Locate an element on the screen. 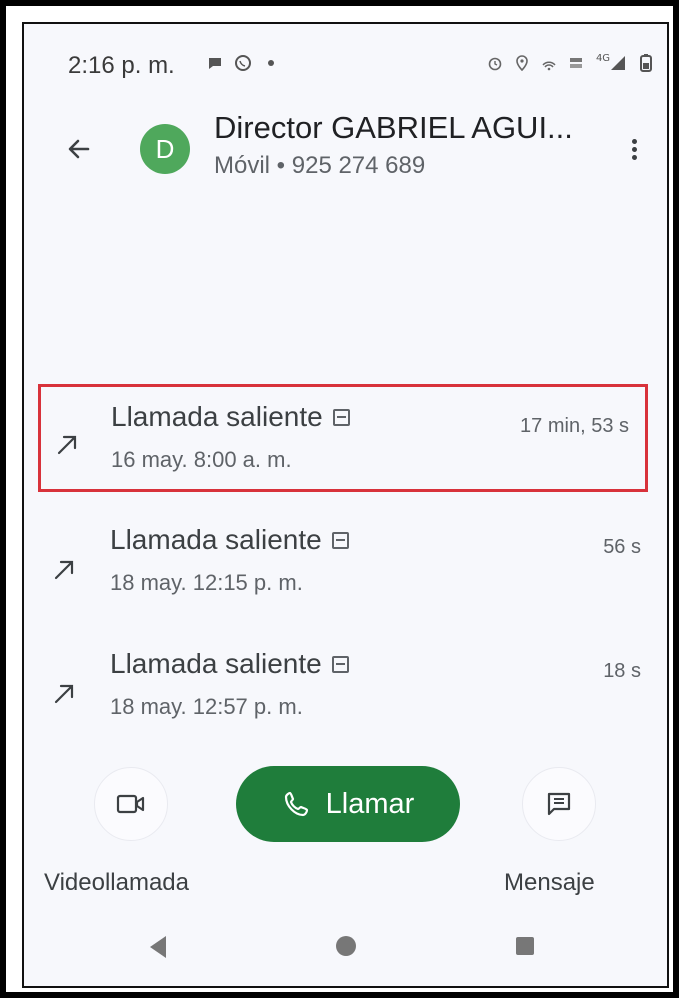 The width and height of the screenshot is (679, 998). call-date: 18 may. 12:15 p. m. is located at coordinates (206, 582).